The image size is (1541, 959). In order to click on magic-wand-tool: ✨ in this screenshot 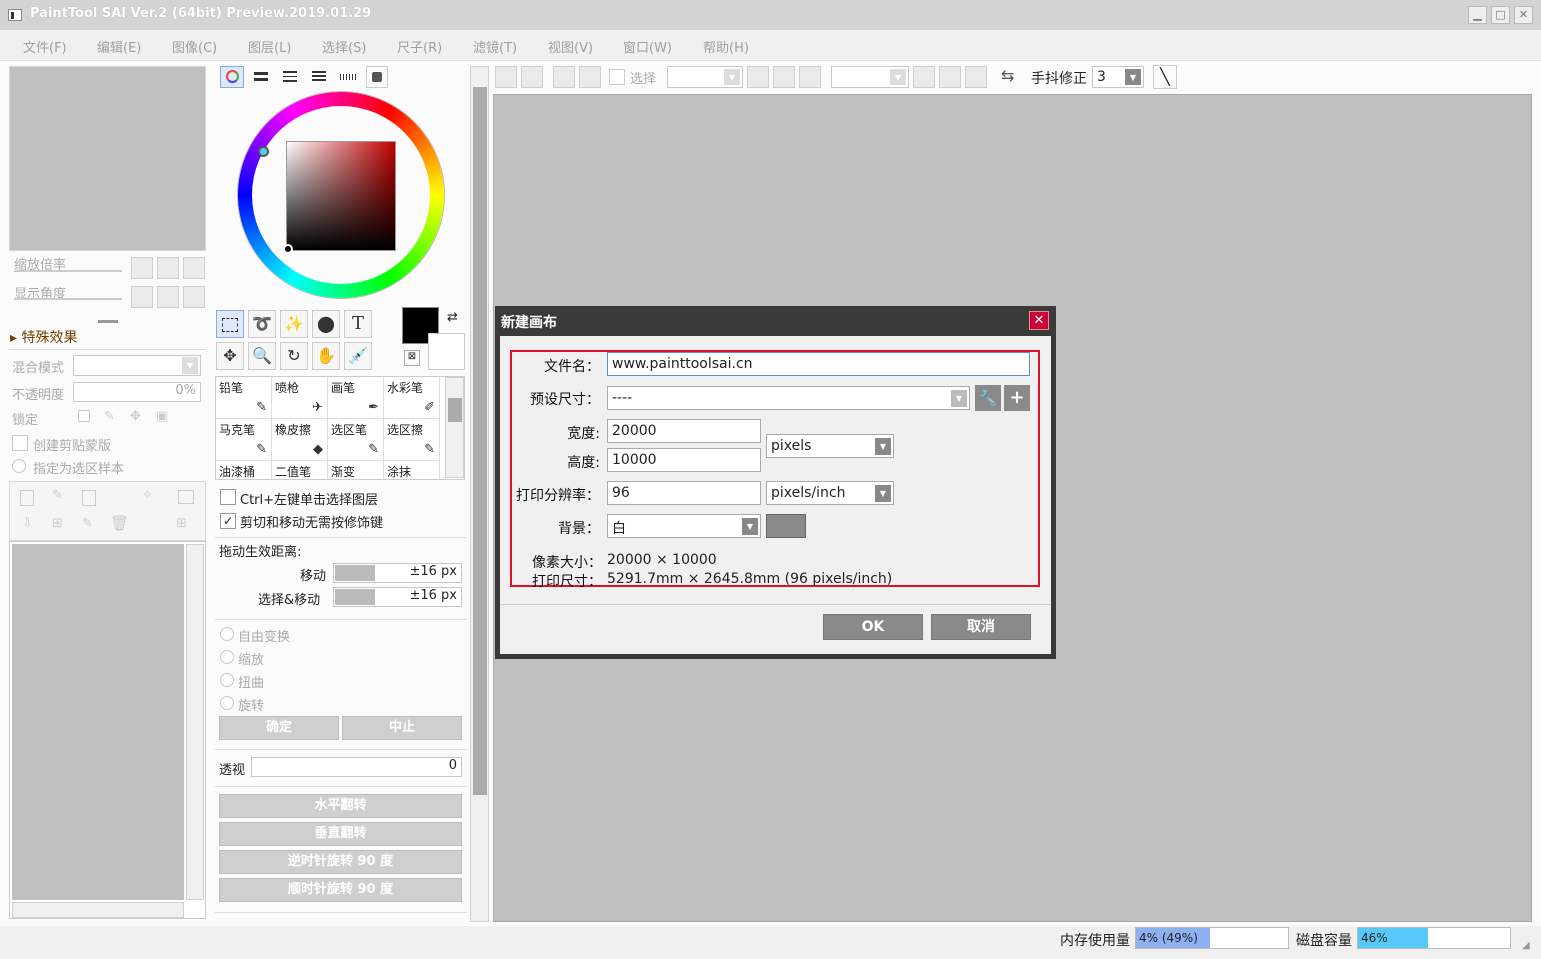, I will do `click(294, 324)`.